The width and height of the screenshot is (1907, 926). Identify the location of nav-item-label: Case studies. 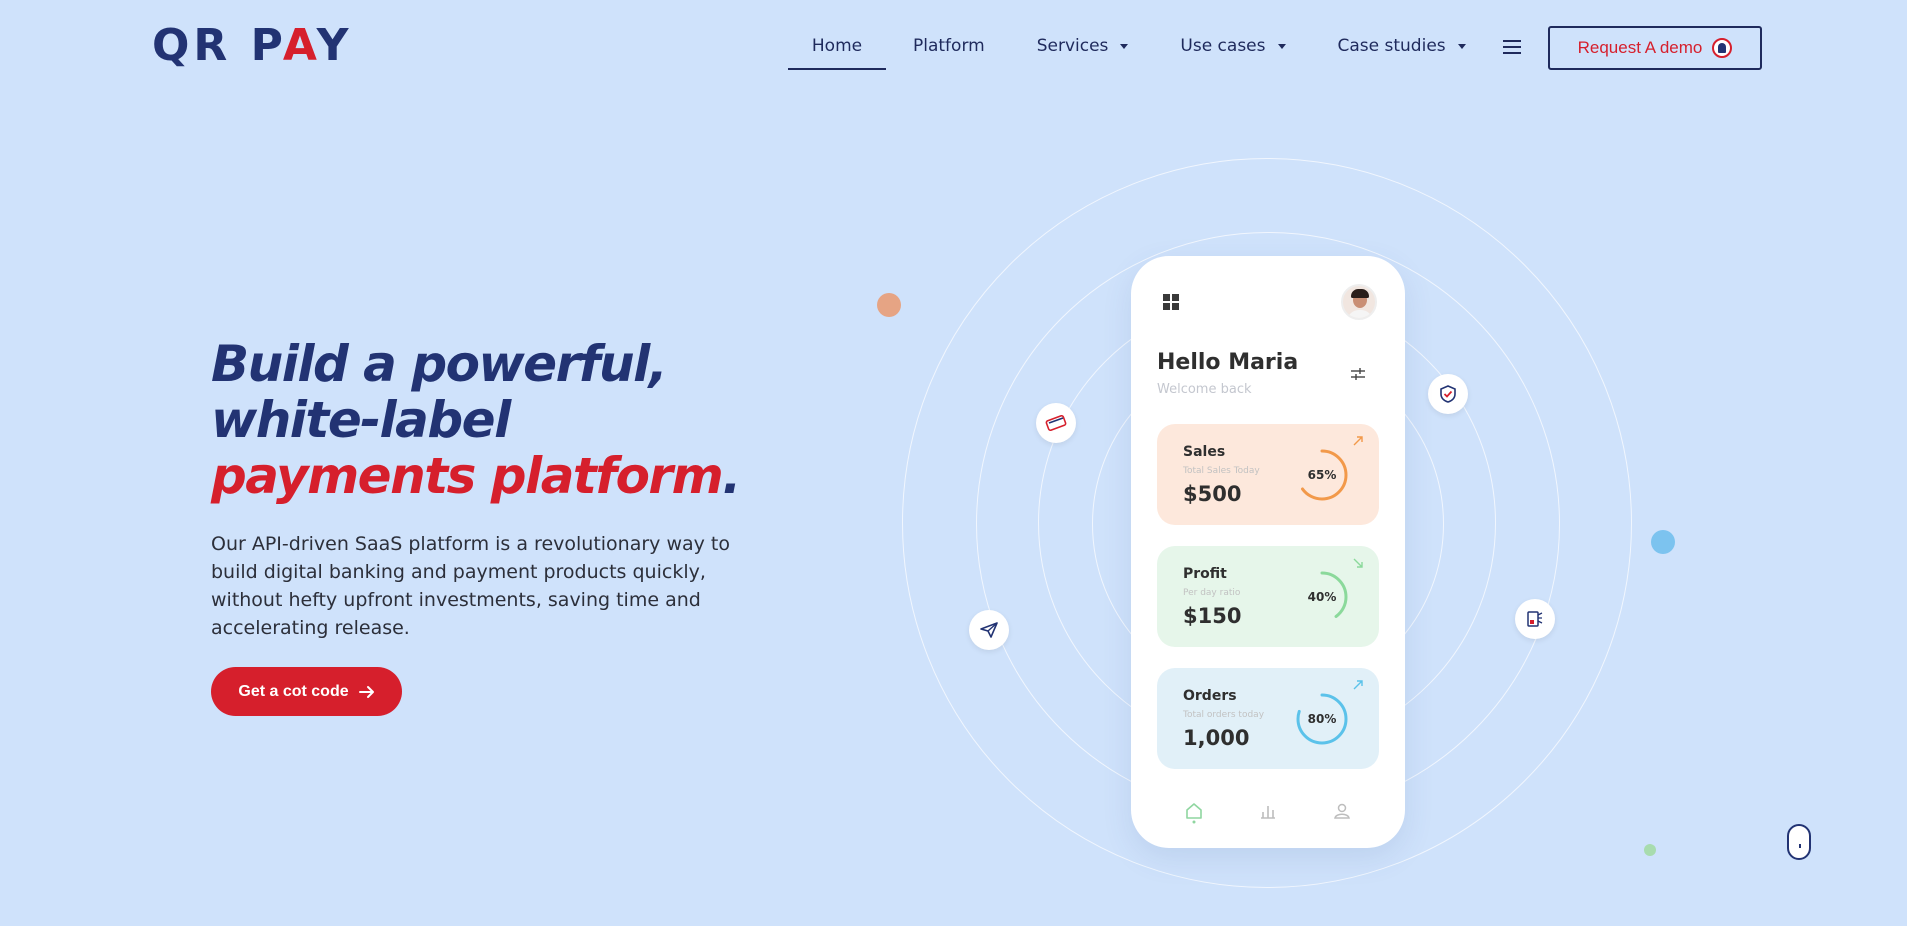
(1391, 46).